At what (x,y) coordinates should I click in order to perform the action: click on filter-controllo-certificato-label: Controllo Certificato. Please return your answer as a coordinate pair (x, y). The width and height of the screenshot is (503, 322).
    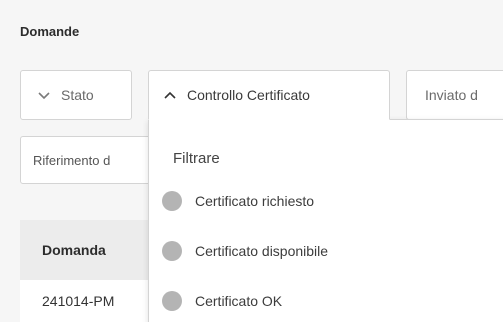
    Looking at the image, I should click on (248, 95).